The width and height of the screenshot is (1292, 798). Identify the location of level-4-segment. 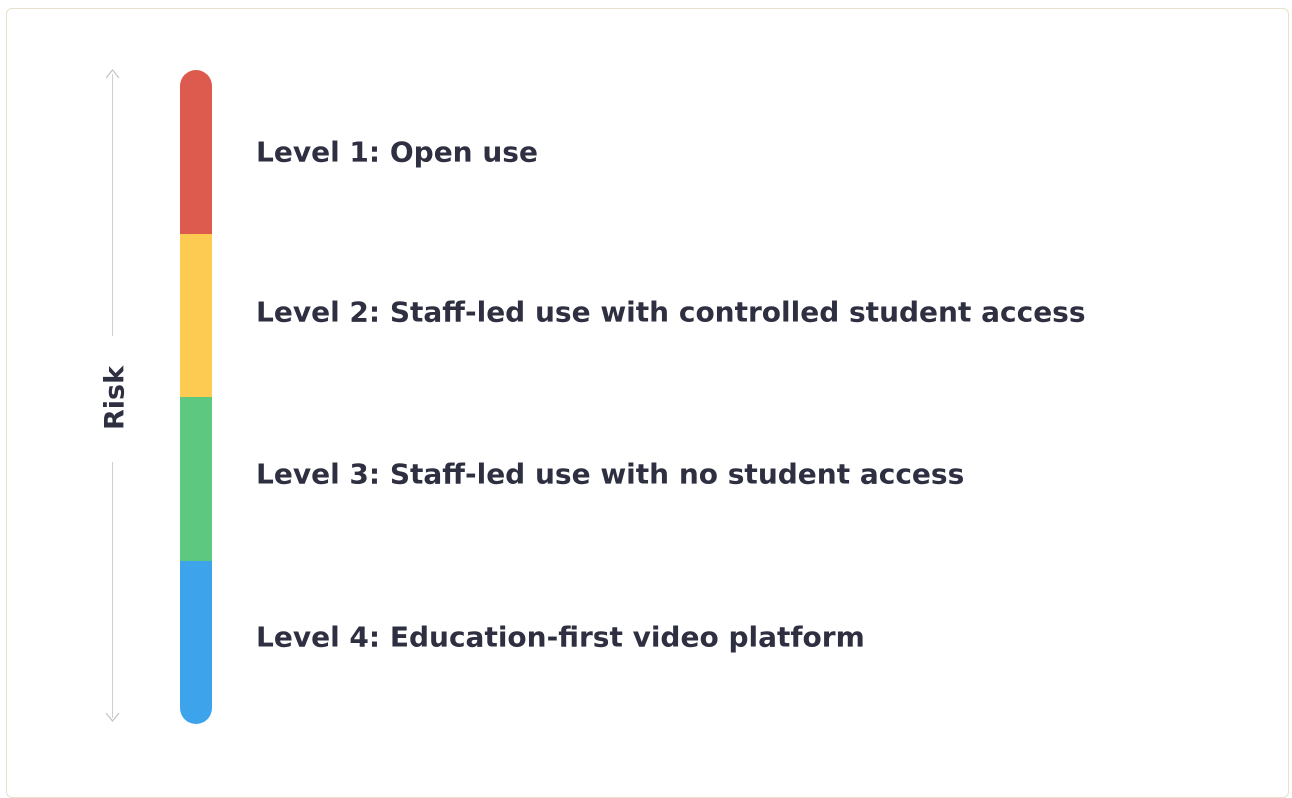
(196, 642).